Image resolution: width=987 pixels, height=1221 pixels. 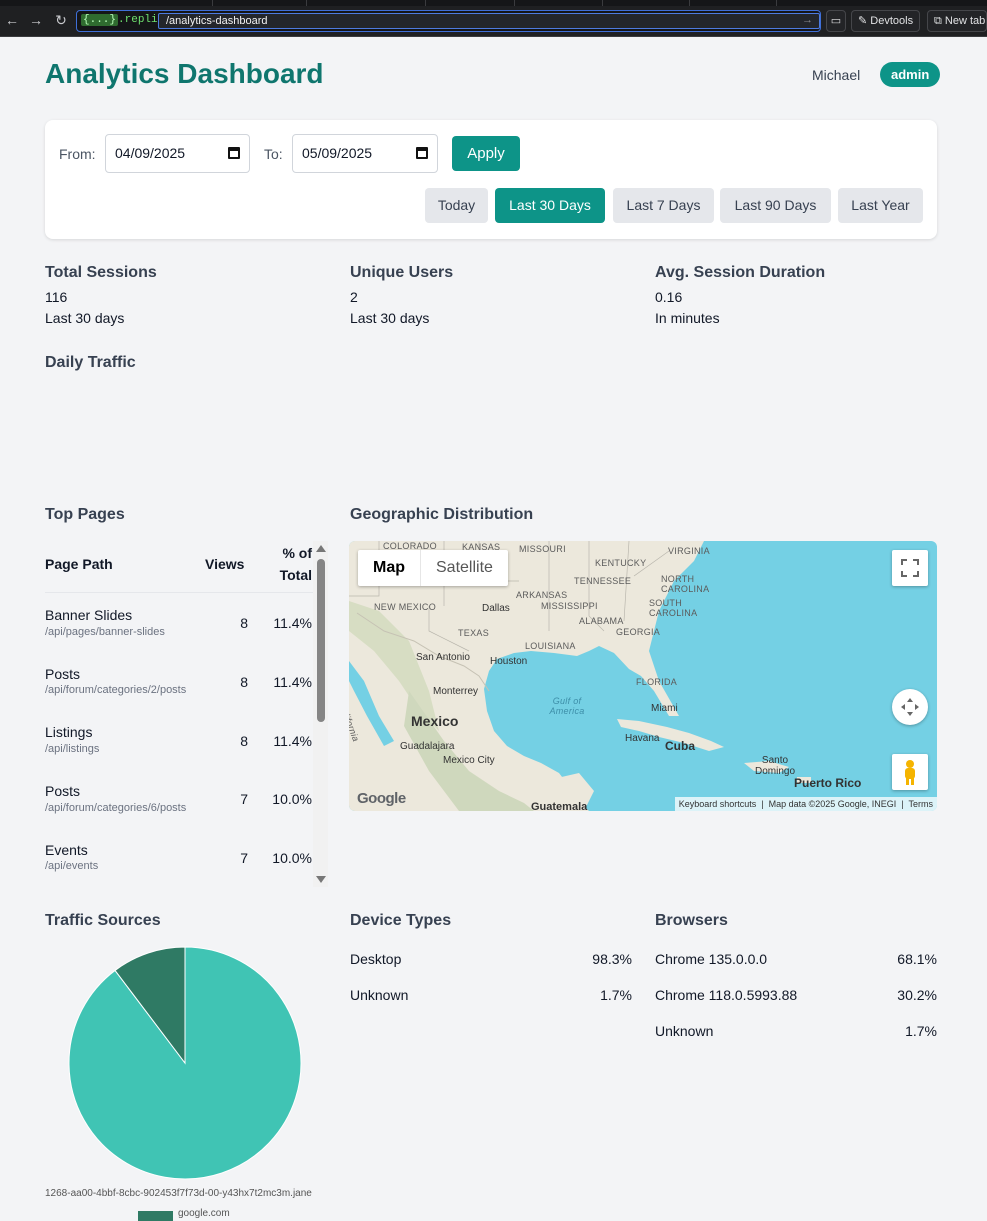 What do you see at coordinates (443, 657) in the screenshot?
I see `city-label: San Antonio` at bounding box center [443, 657].